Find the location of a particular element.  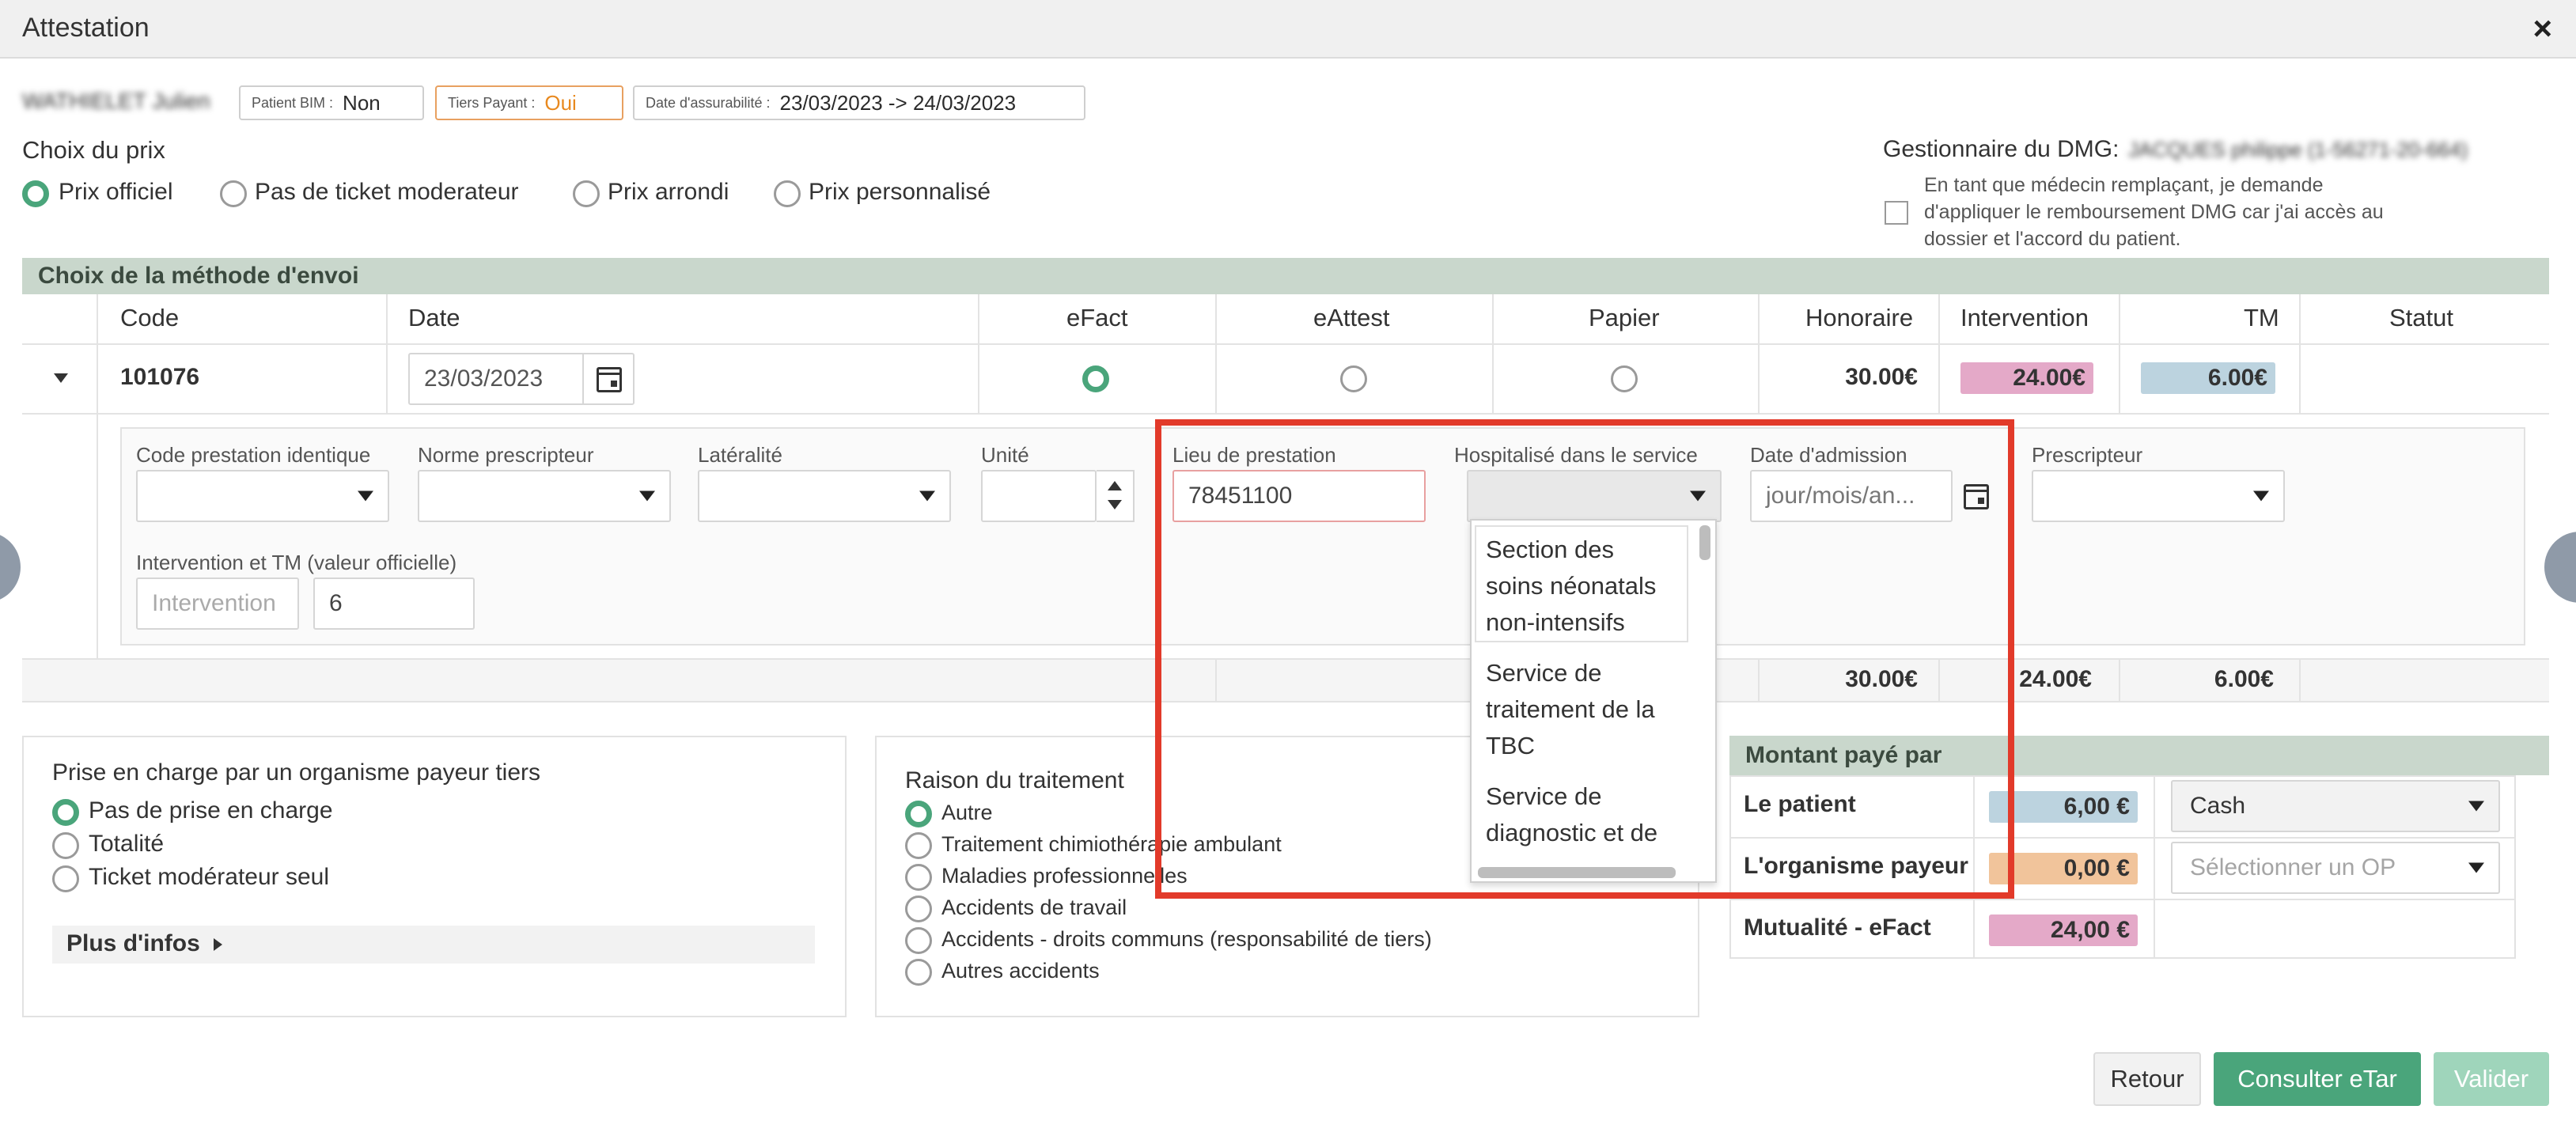

radio-prix-officiel is located at coordinates (35, 194).